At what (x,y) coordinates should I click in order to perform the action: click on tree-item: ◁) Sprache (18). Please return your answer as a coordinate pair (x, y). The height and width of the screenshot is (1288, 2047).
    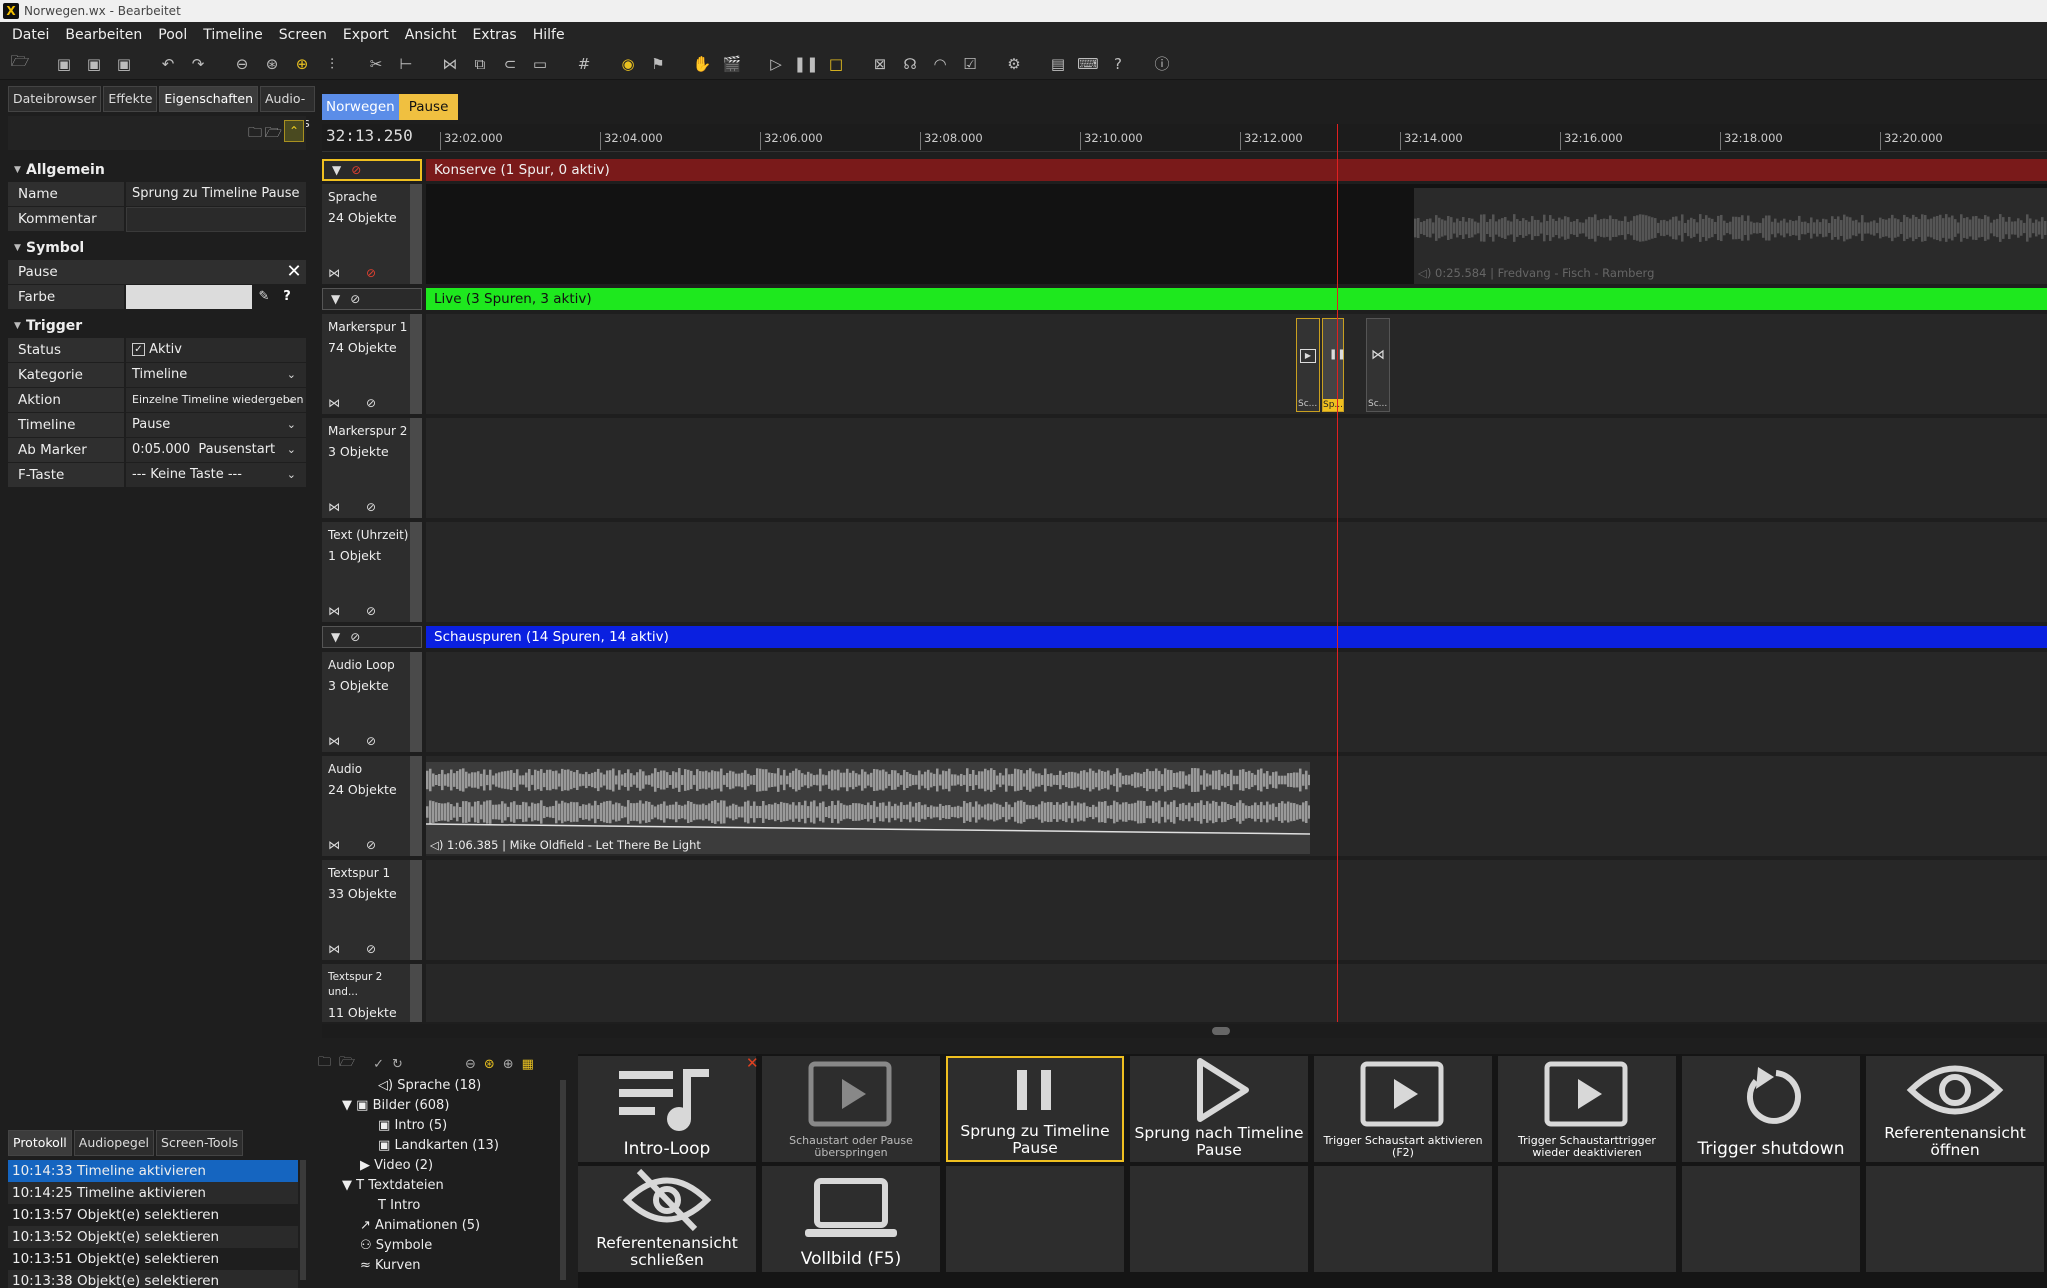
    Looking at the image, I should click on (443, 1086).